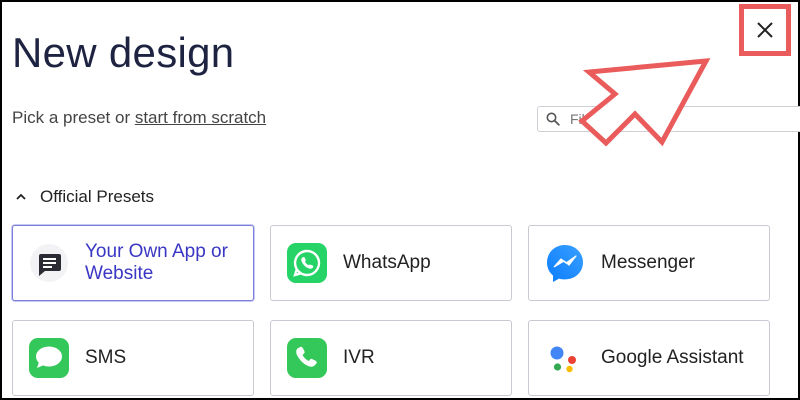 This screenshot has height=400, width=800. Describe the element at coordinates (391, 358) in the screenshot. I see `preset-card-ivr: IVR` at that location.